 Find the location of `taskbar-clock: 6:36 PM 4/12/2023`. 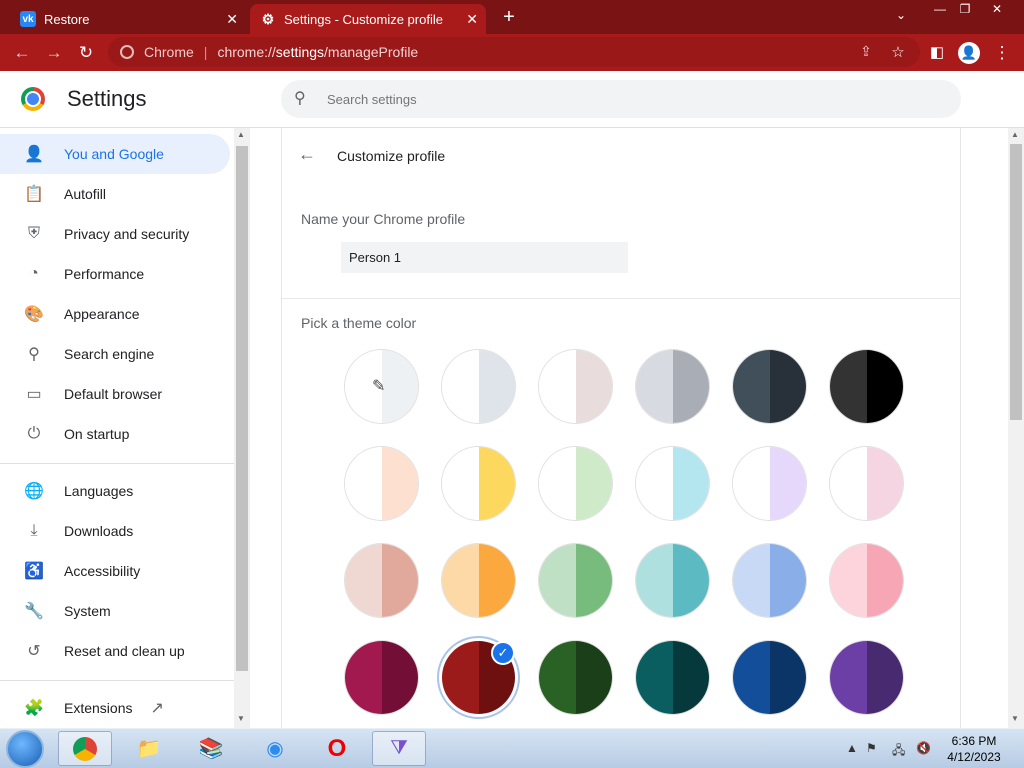

taskbar-clock: 6:36 PM 4/12/2023 is located at coordinates (974, 749).